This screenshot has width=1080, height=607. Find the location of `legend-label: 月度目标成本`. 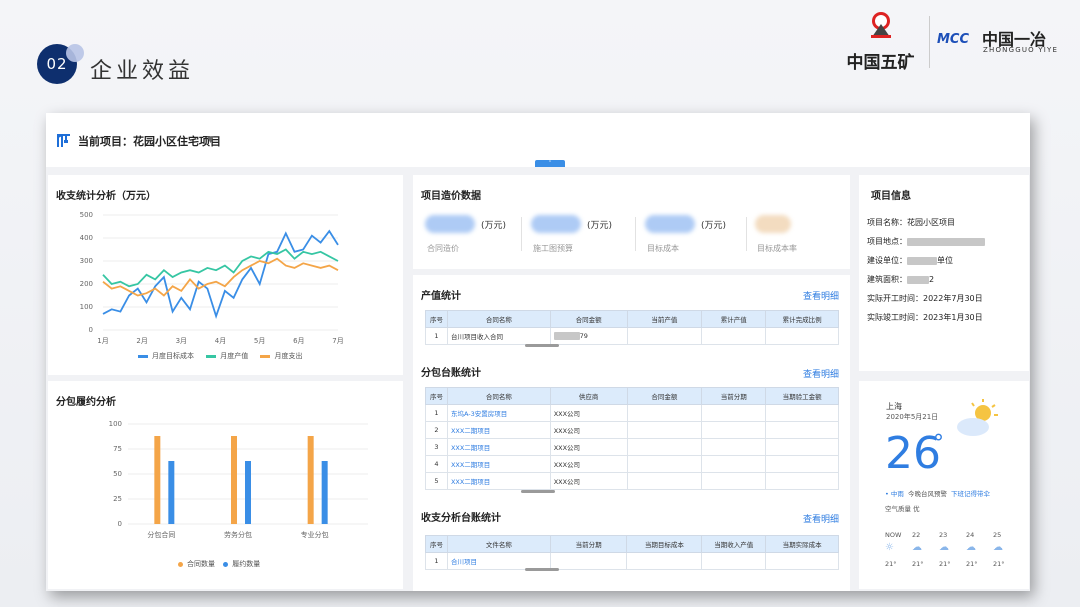

legend-label: 月度目标成本 is located at coordinates (173, 356).